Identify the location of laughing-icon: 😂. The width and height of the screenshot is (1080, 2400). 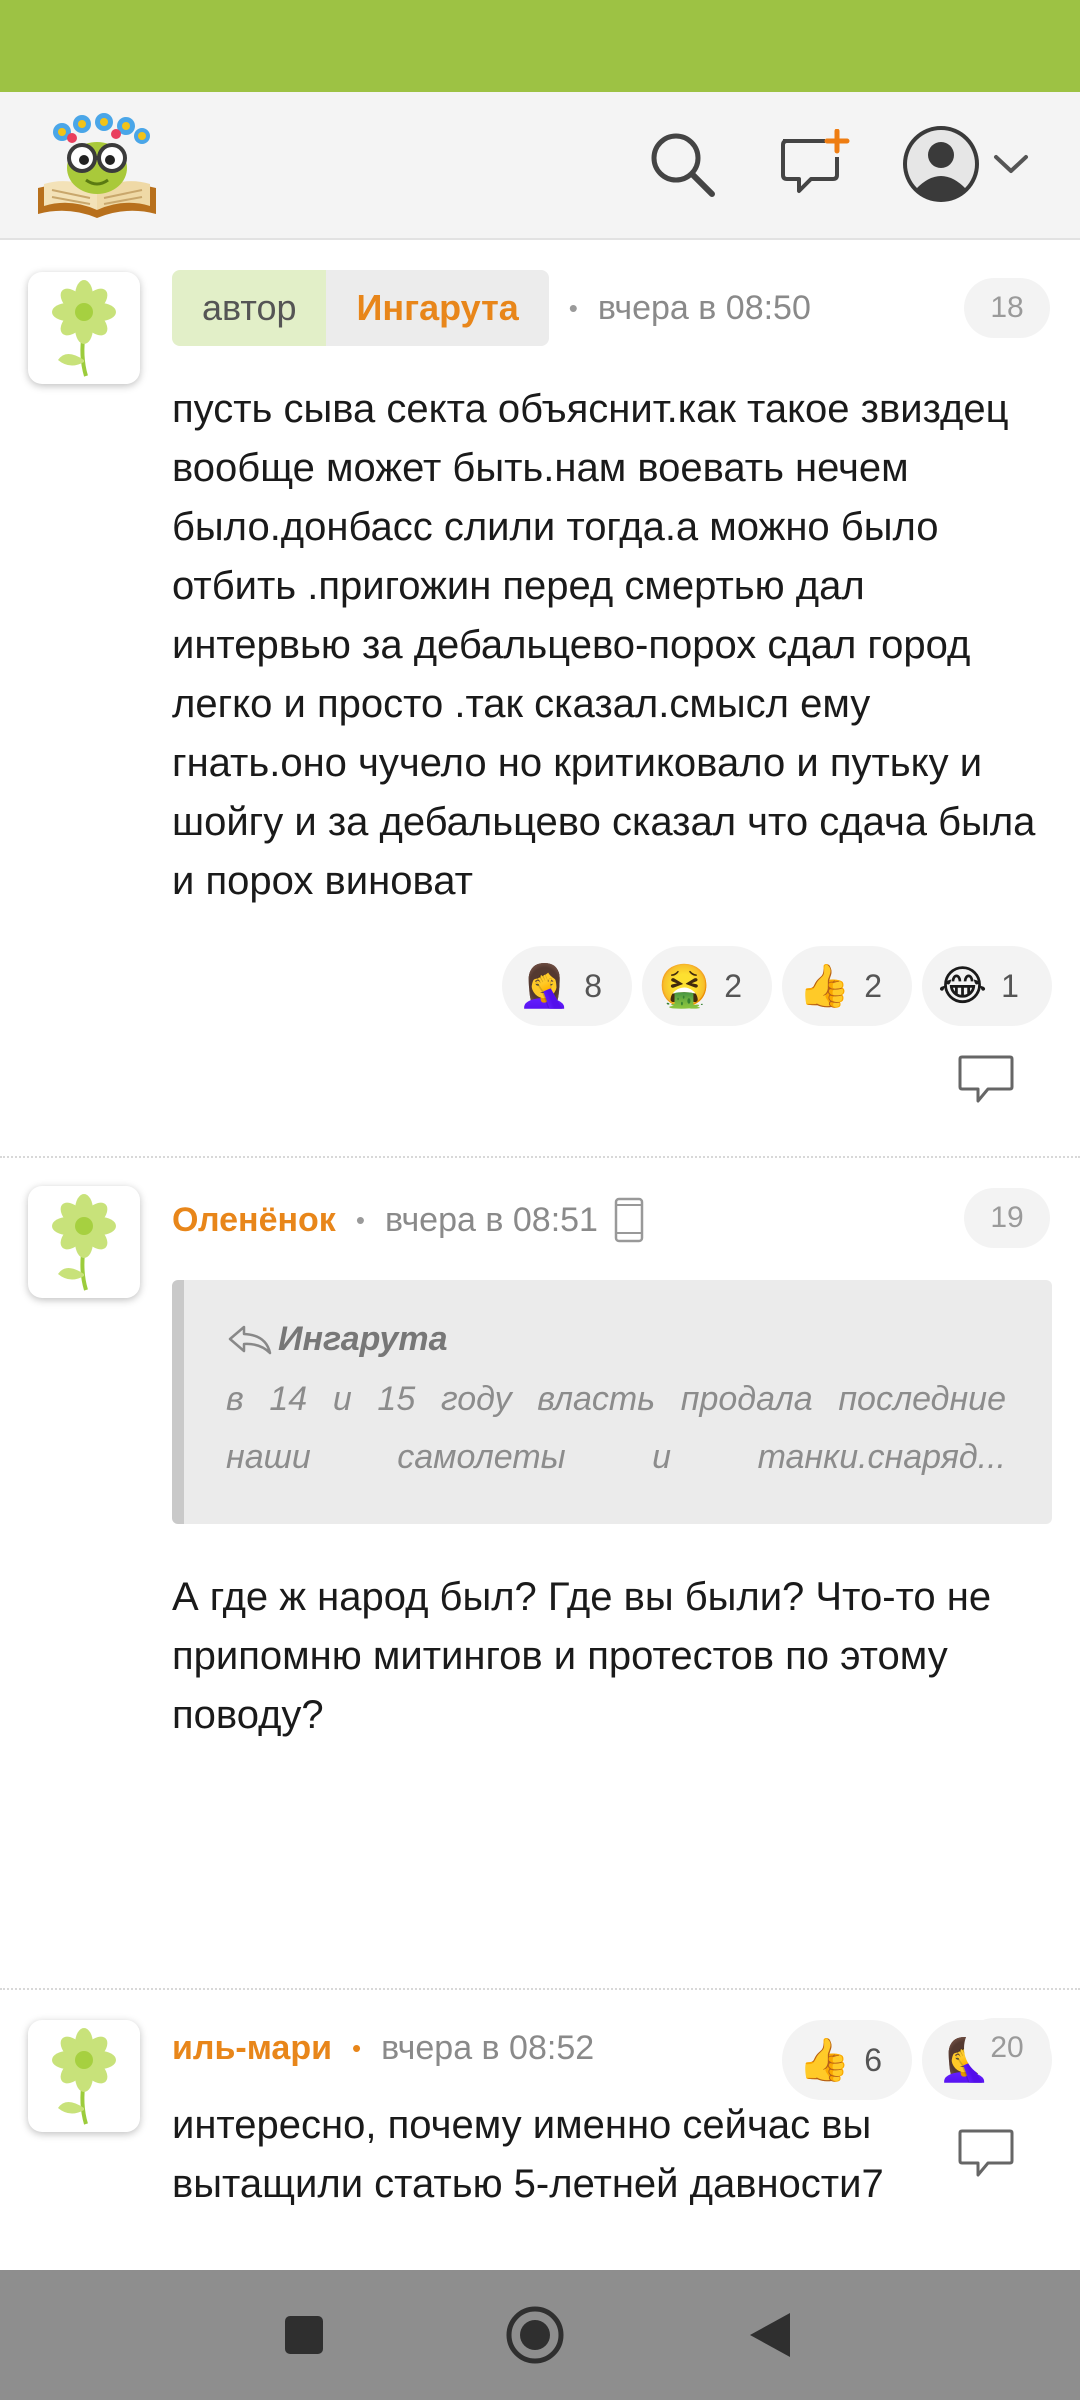
(963, 985).